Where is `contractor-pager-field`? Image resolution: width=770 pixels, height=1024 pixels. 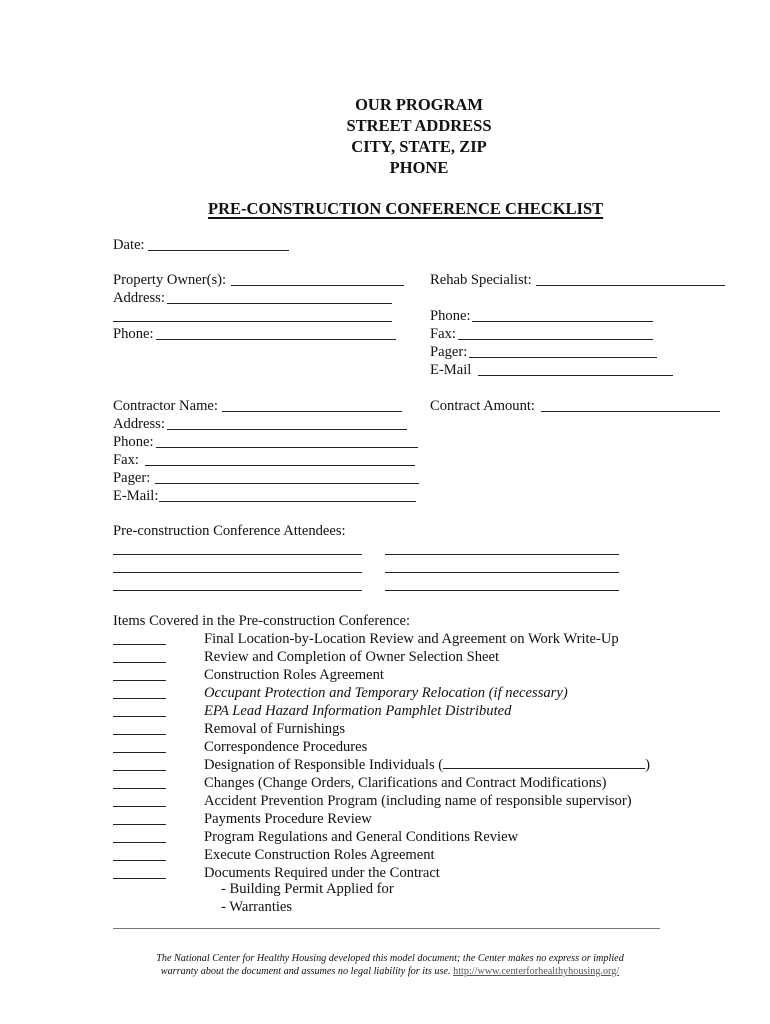 contractor-pager-field is located at coordinates (287, 483).